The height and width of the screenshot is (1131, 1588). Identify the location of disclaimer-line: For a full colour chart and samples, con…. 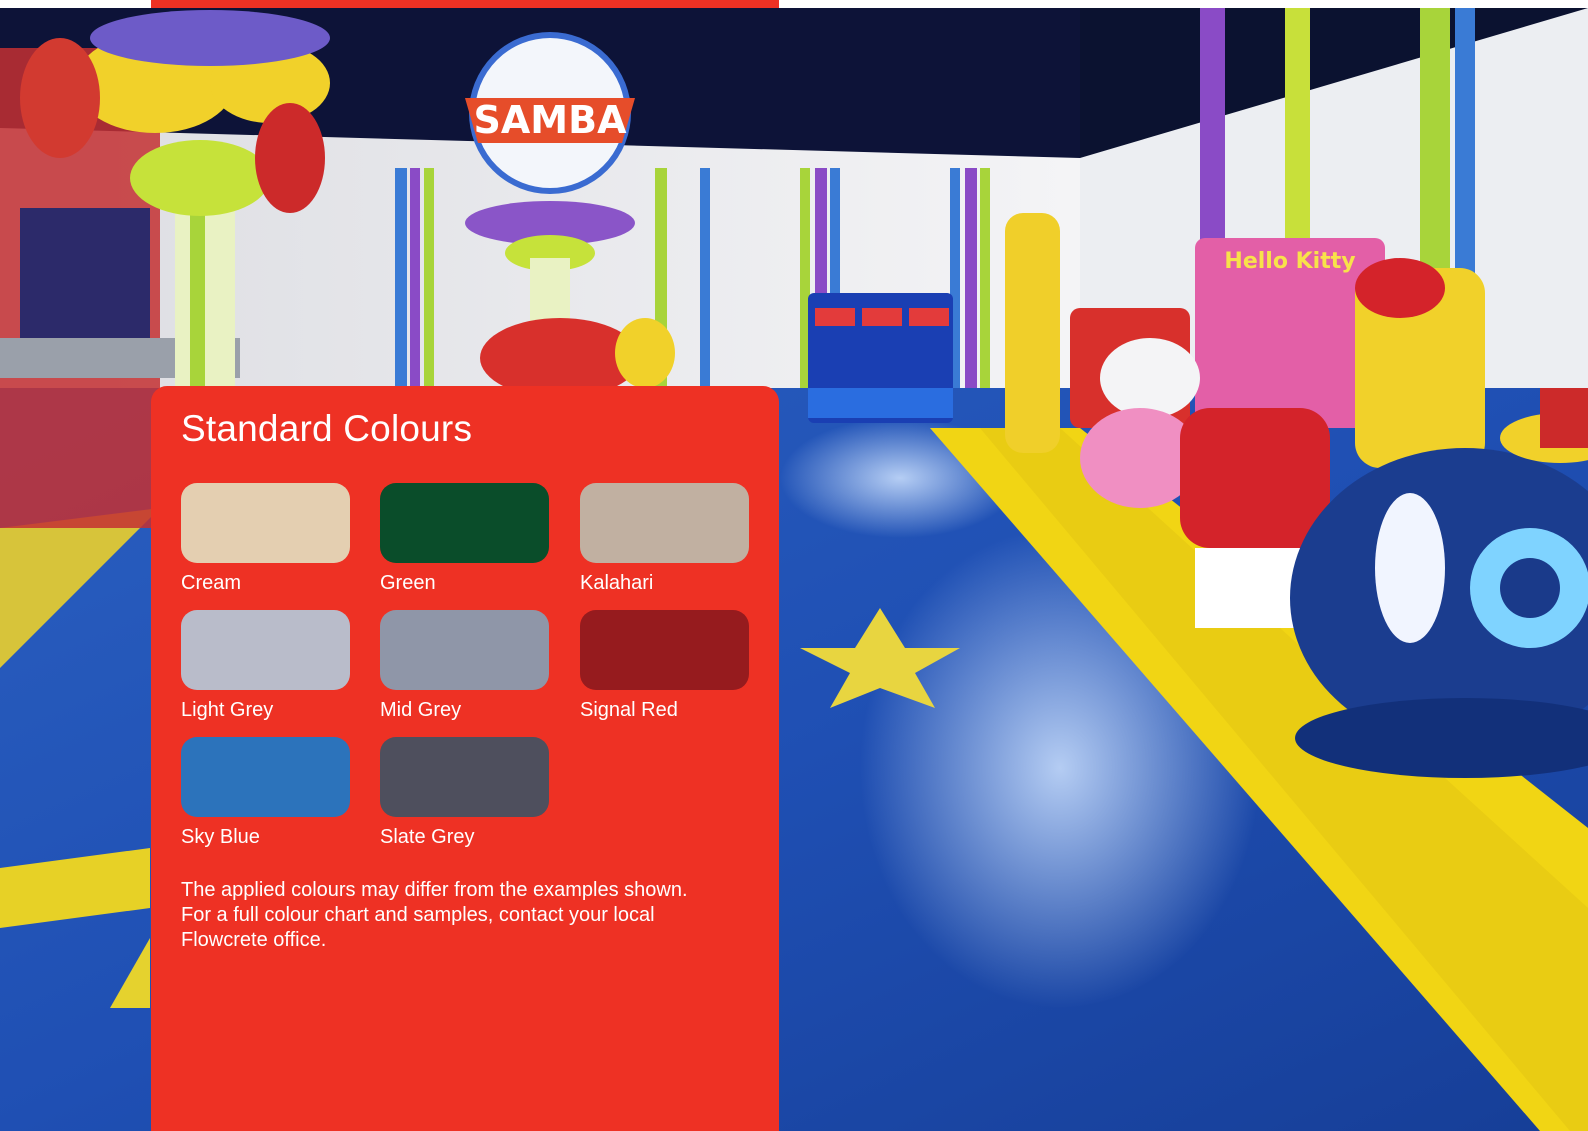
(418, 915).